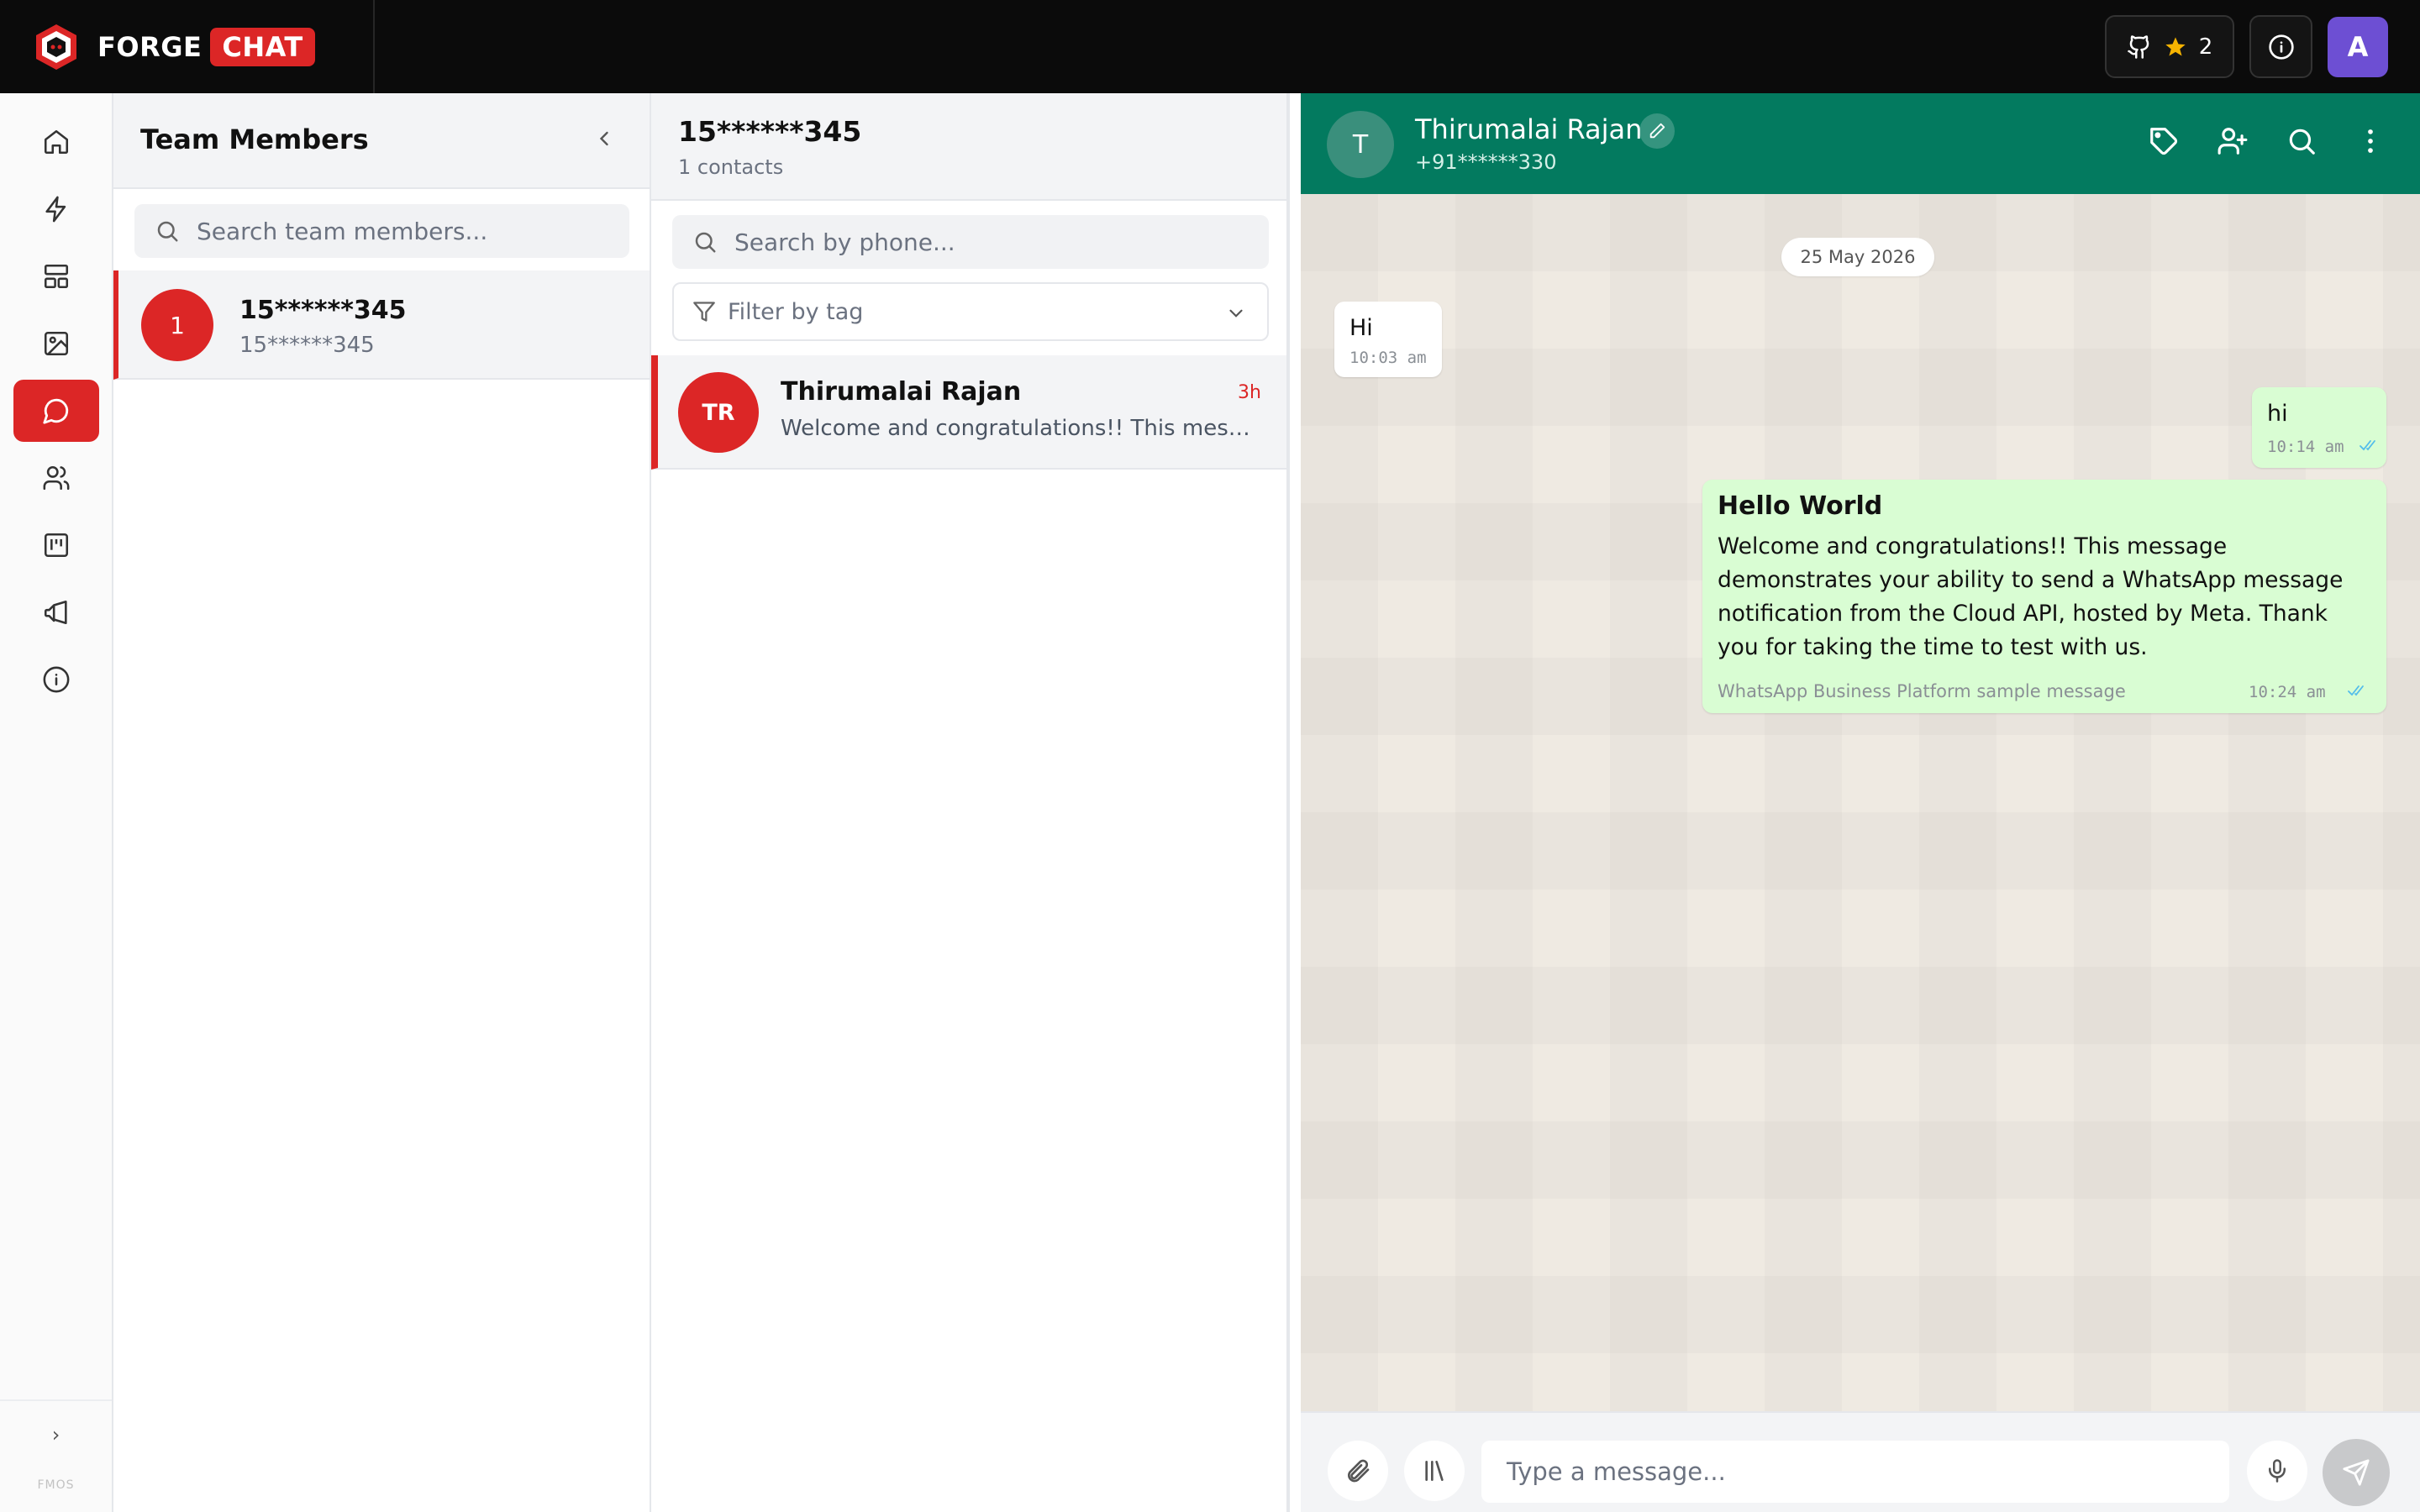 This screenshot has height=1512, width=2420. I want to click on users-icon, so click(56, 478).